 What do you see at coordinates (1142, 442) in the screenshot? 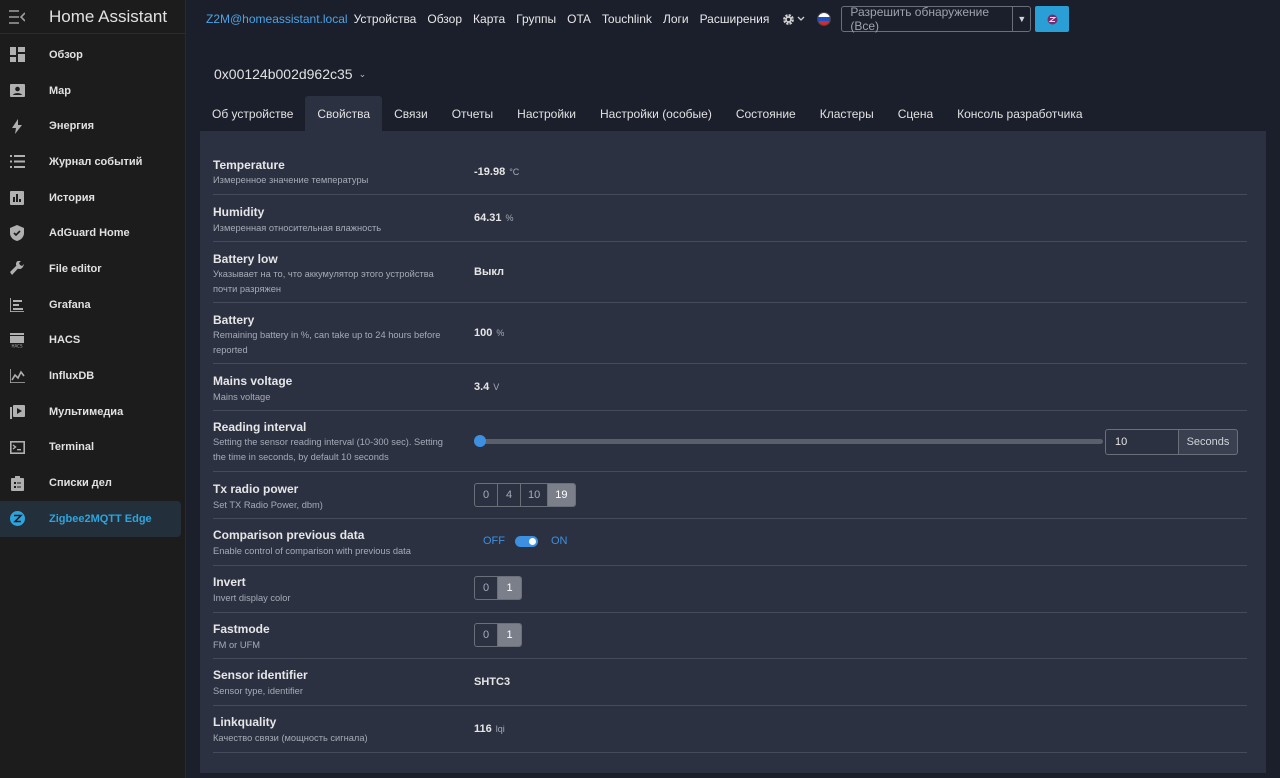
I see `reading-interval-input: 10` at bounding box center [1142, 442].